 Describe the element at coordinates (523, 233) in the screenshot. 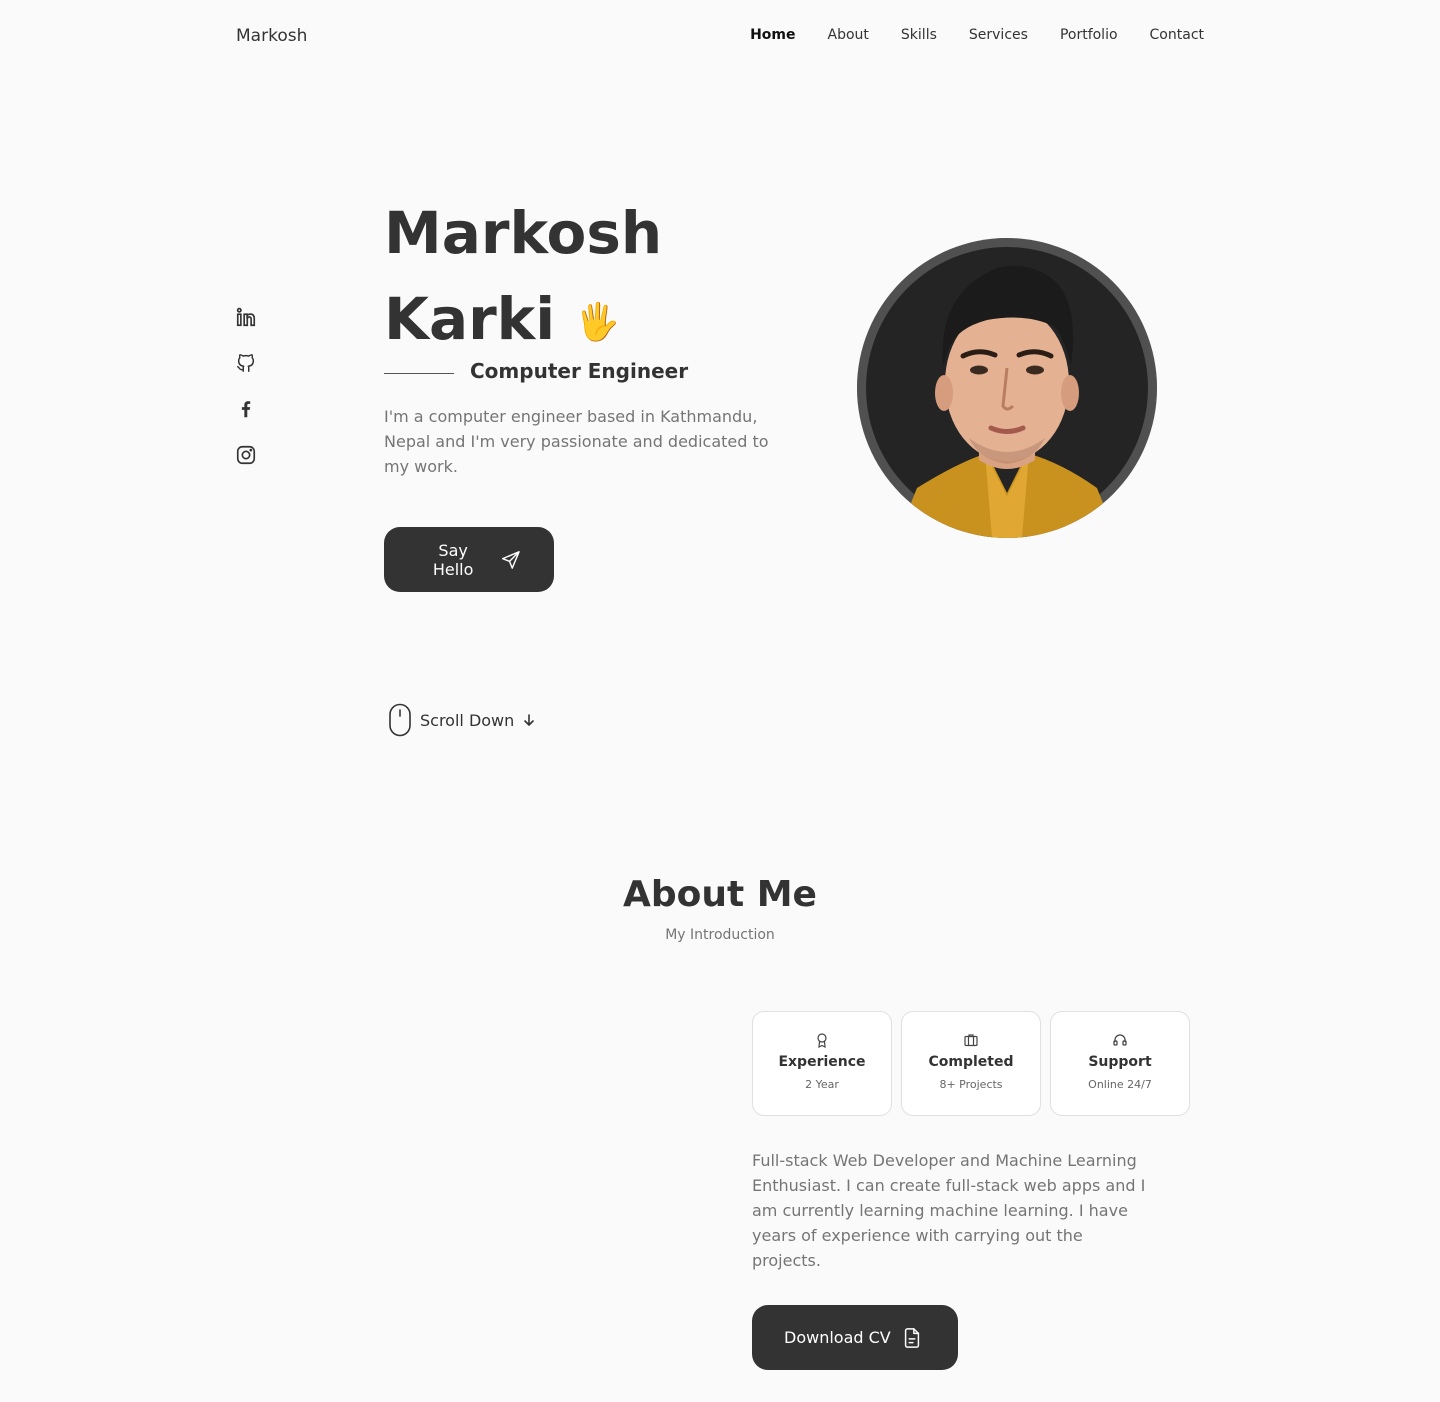

I see `hero-first-name: Markosh` at that location.